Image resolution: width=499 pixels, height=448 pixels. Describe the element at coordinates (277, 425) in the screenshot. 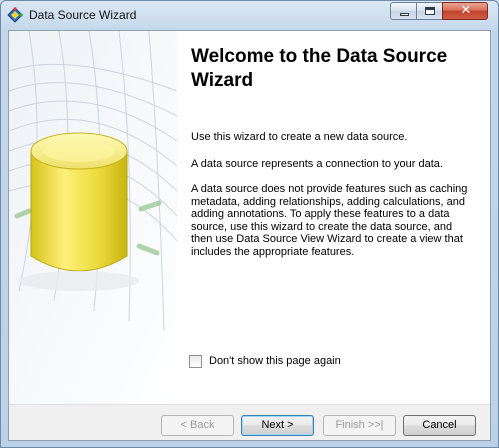

I see `next-button: Next >` at that location.